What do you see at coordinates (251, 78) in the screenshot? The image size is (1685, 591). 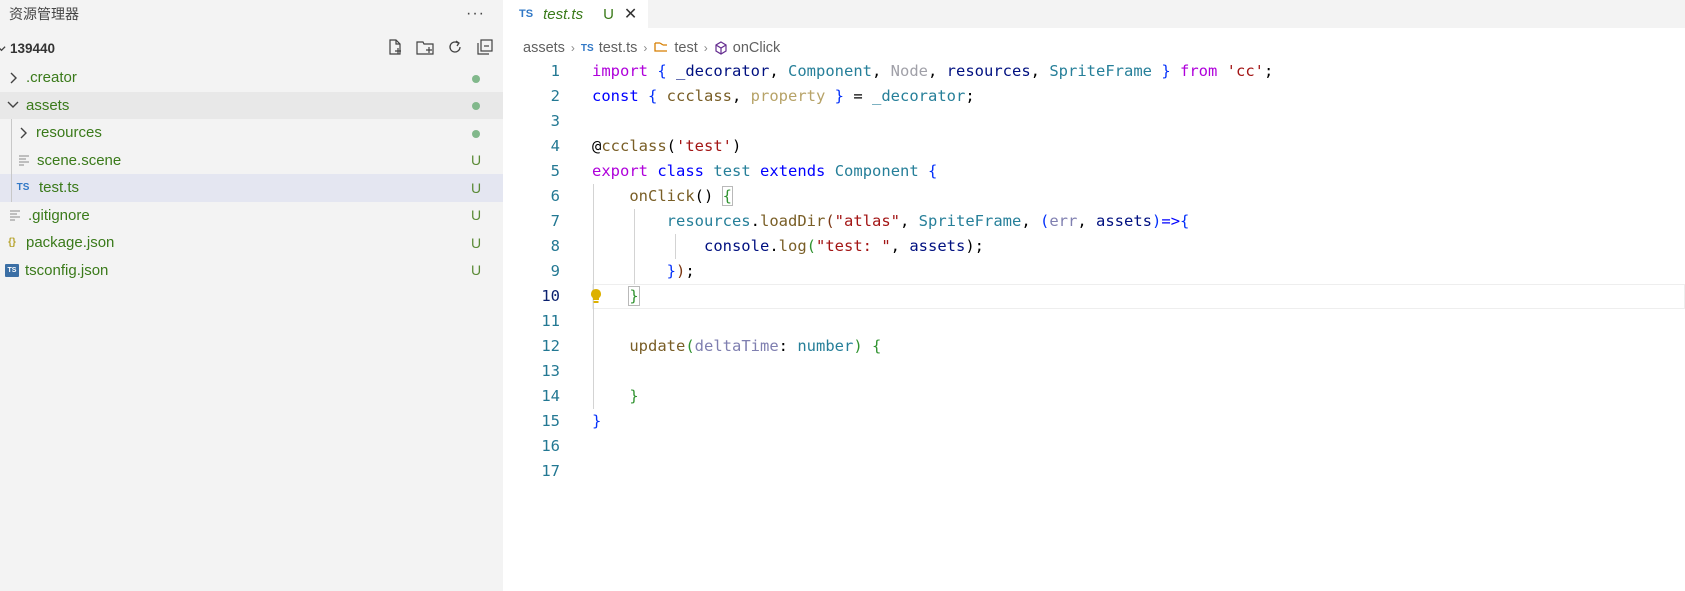 I see `tree-item-creator: .creator` at bounding box center [251, 78].